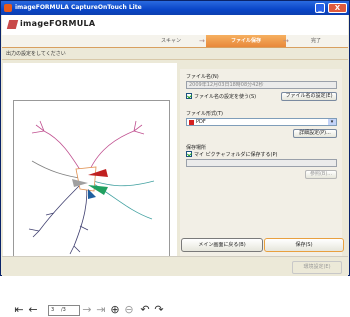  What do you see at coordinates (225, 97) in the screenshot?
I see `use-filename-setting-label: ファイル名の設定を使う(S)` at bounding box center [225, 97].